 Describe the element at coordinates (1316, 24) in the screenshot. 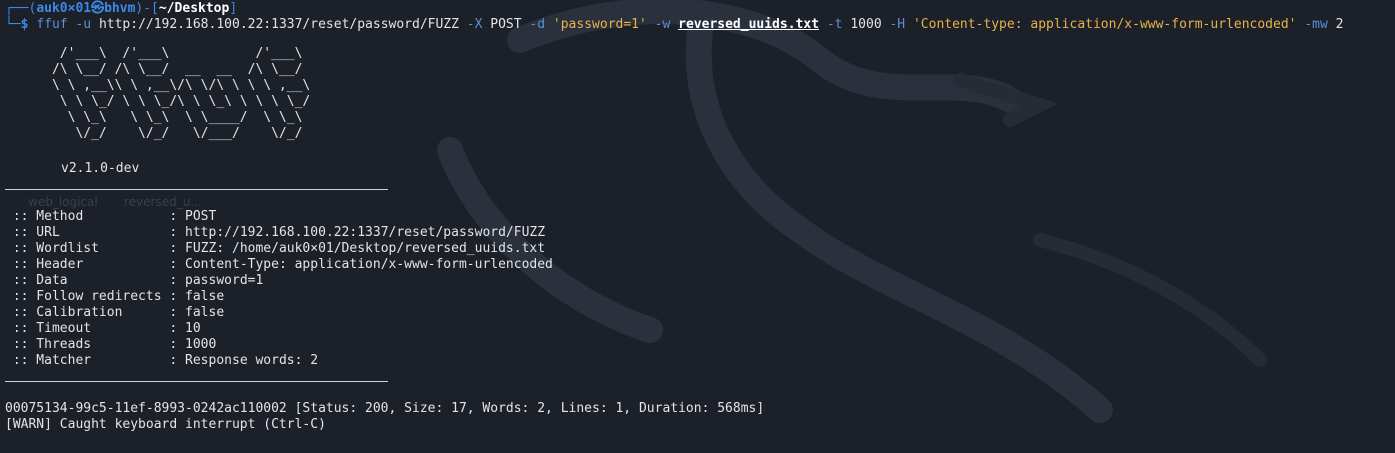

I see `flag-mw: -mw` at that location.